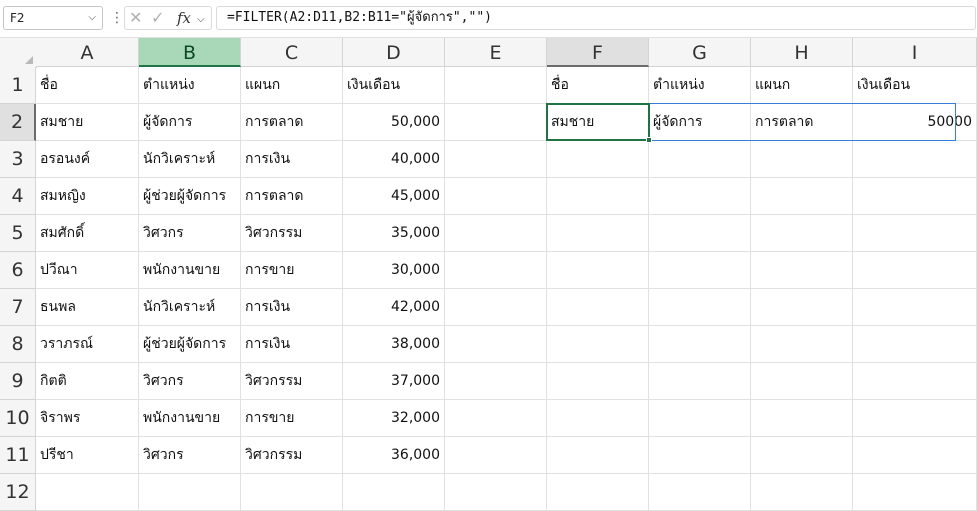 Image resolution: width=977 pixels, height=511 pixels. Describe the element at coordinates (915, 159) in the screenshot. I see `cell-i3` at that location.